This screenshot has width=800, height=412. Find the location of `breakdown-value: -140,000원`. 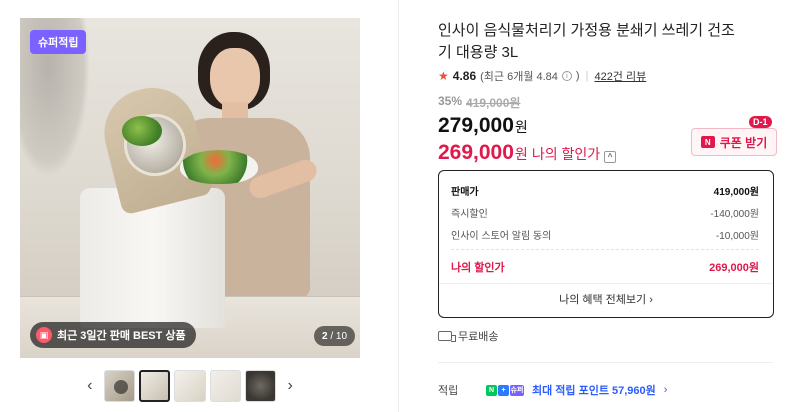

breakdown-value: -140,000원 is located at coordinates (734, 214).